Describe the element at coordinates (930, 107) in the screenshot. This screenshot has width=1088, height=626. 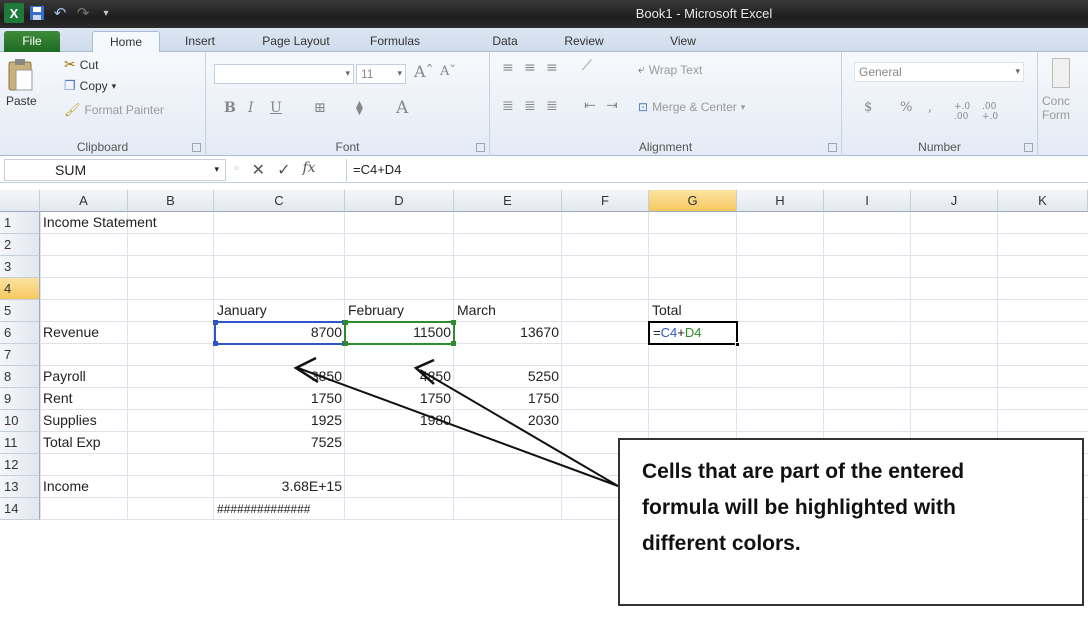
I see `comma-button: ,` at that location.